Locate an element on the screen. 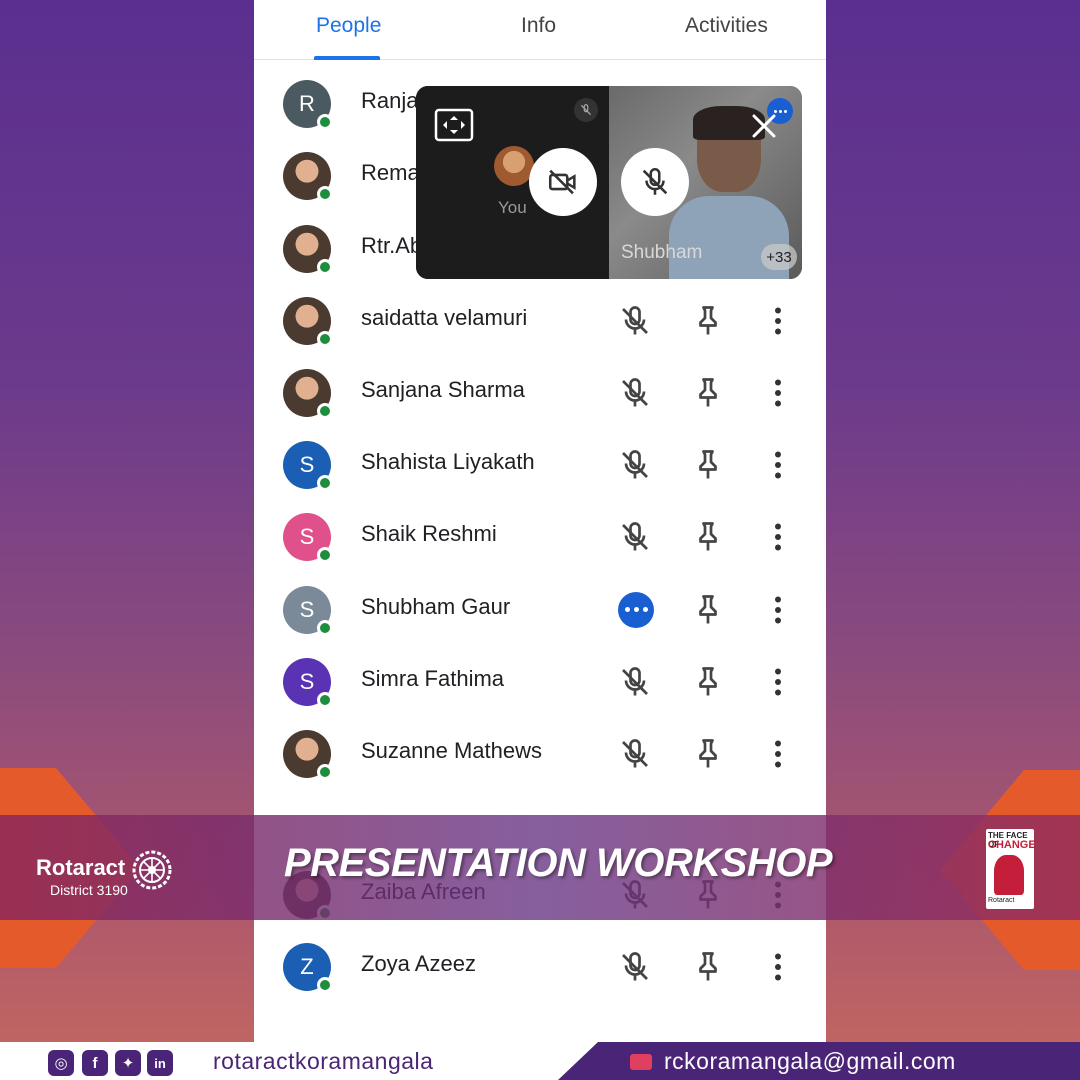  participant-row: S Shaik Reshmi is located at coordinates (540, 537).